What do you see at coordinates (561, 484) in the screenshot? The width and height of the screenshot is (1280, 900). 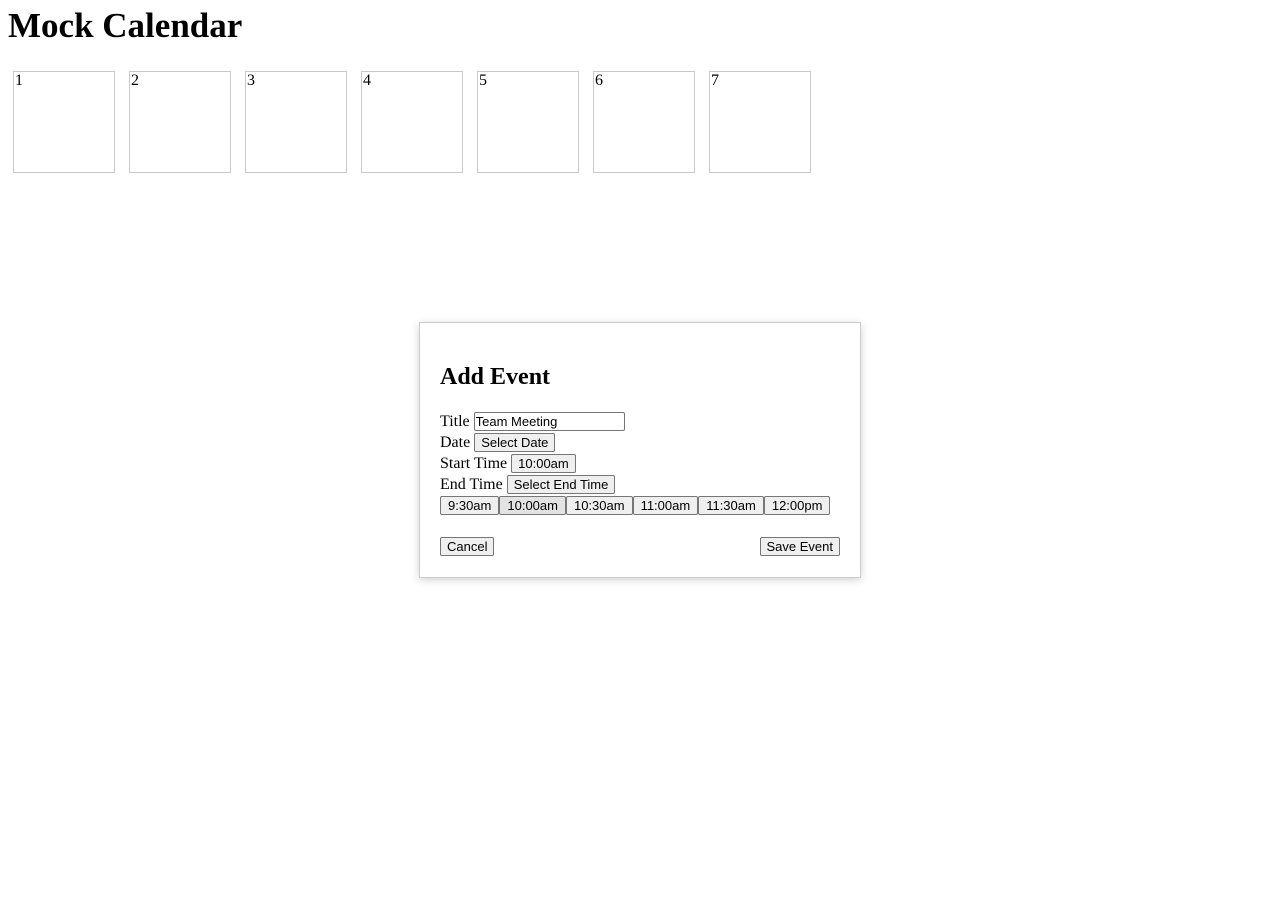 I see `select-end-time-button: Select End Time` at bounding box center [561, 484].